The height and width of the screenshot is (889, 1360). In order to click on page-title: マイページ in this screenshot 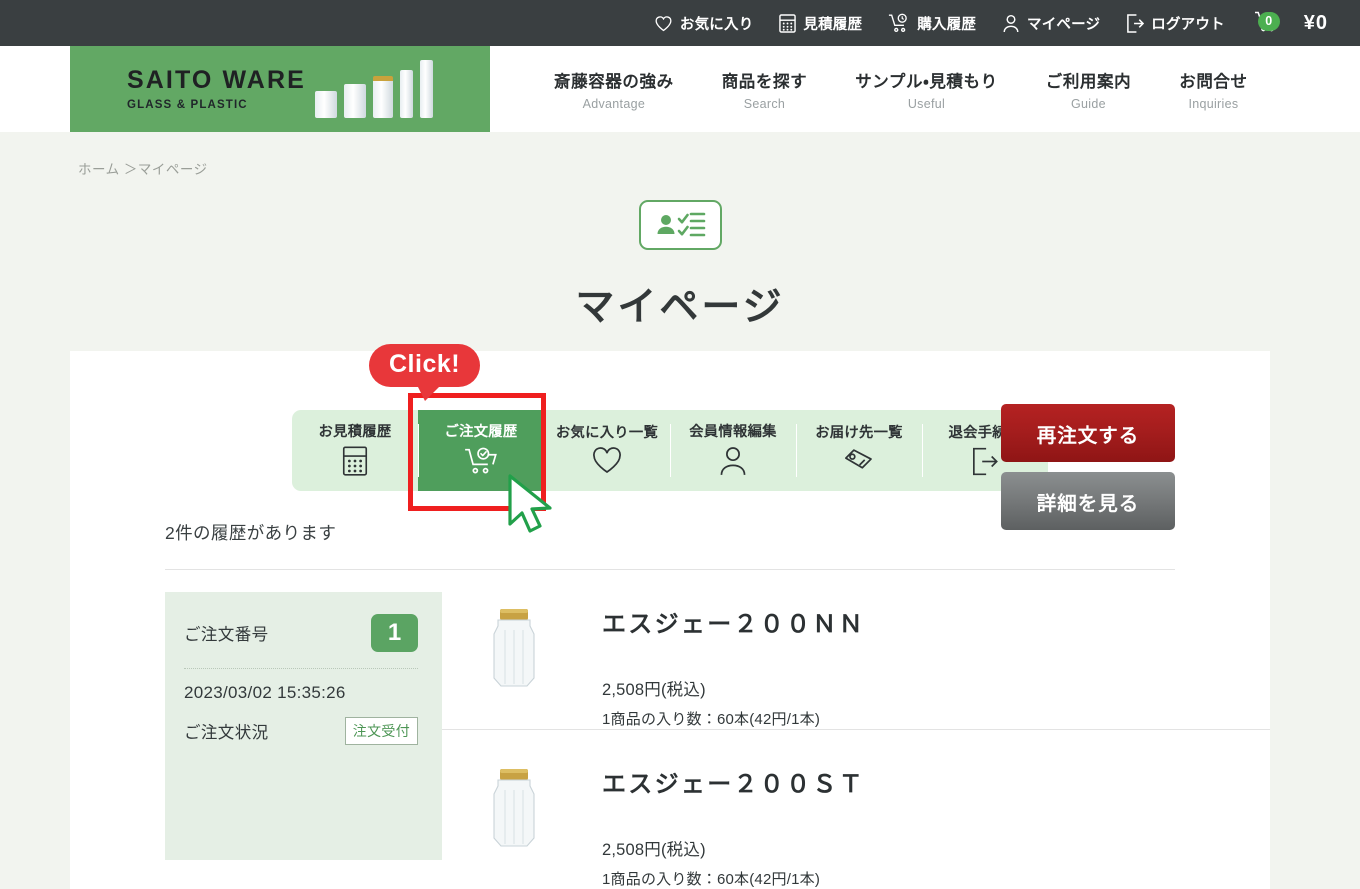, I will do `click(680, 307)`.